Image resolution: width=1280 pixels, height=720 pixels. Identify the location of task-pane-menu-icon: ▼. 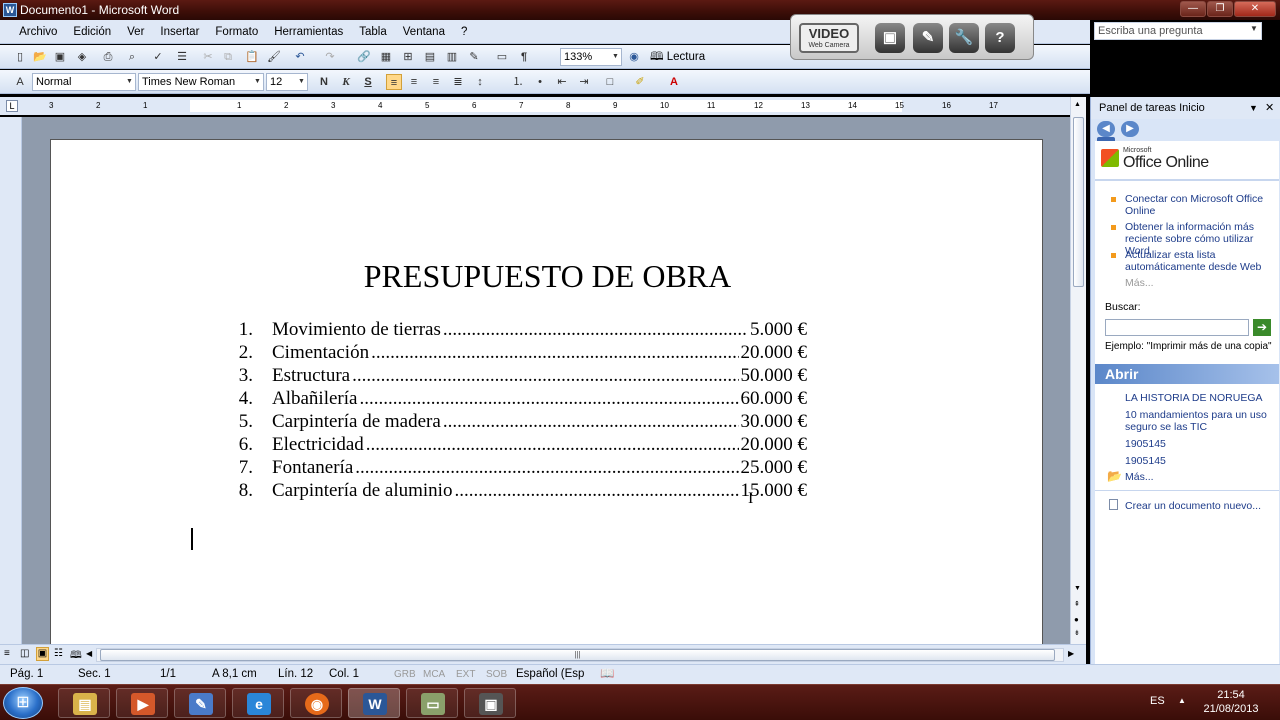
(1253, 108).